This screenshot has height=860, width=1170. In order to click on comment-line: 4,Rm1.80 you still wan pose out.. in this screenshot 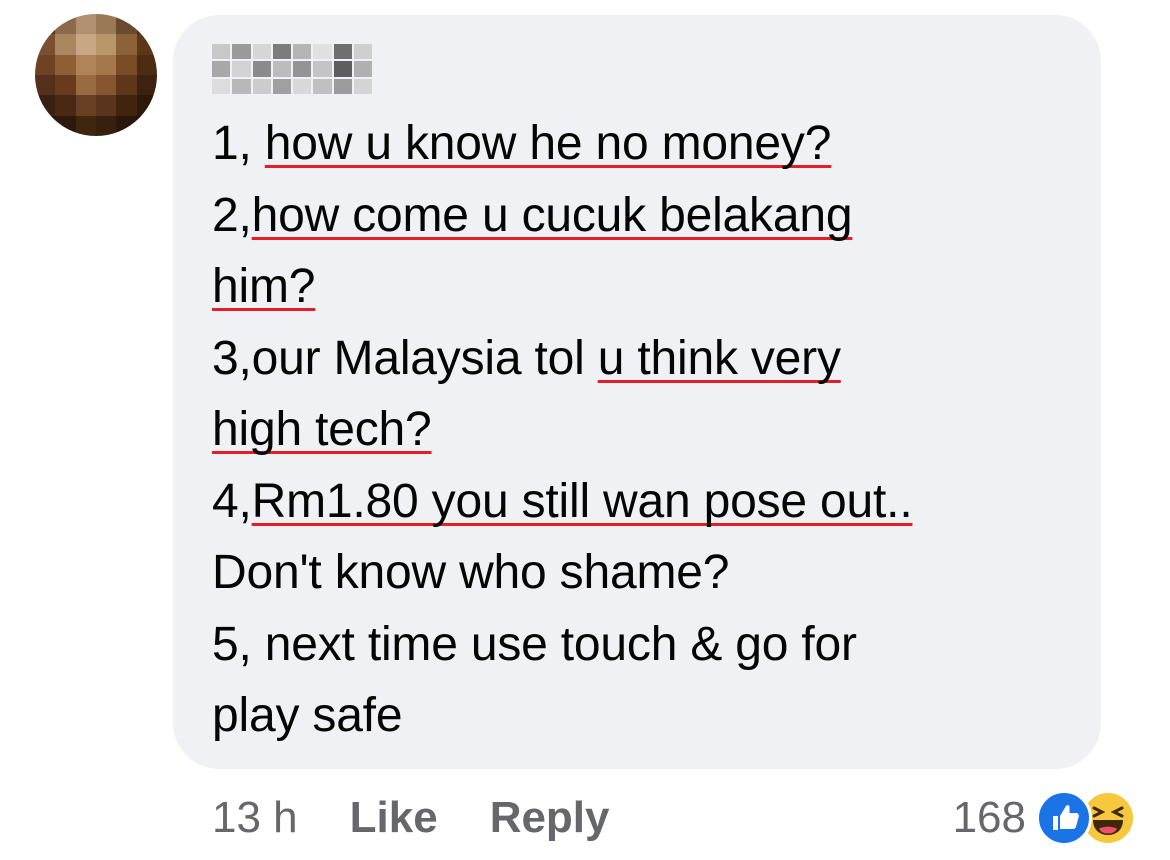, I will do `click(647, 502)`.